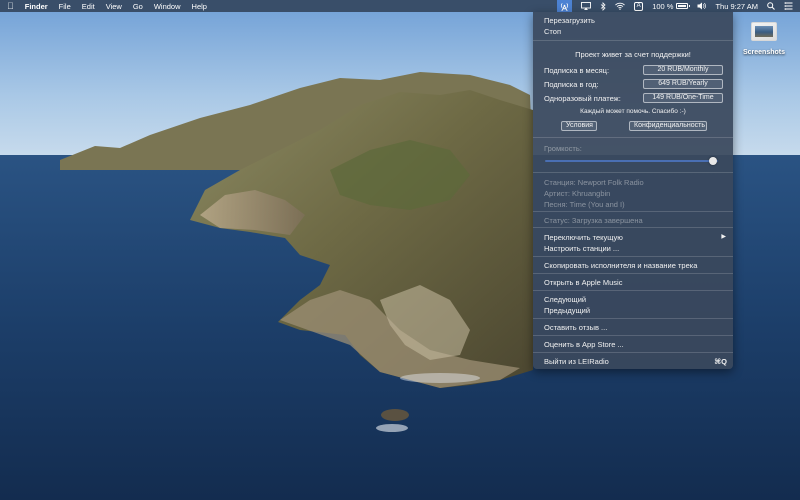 Image resolution: width=800 pixels, height=500 pixels. Describe the element at coordinates (567, 310) in the screenshot. I see `menu-item-previous: Предыдущий` at that location.